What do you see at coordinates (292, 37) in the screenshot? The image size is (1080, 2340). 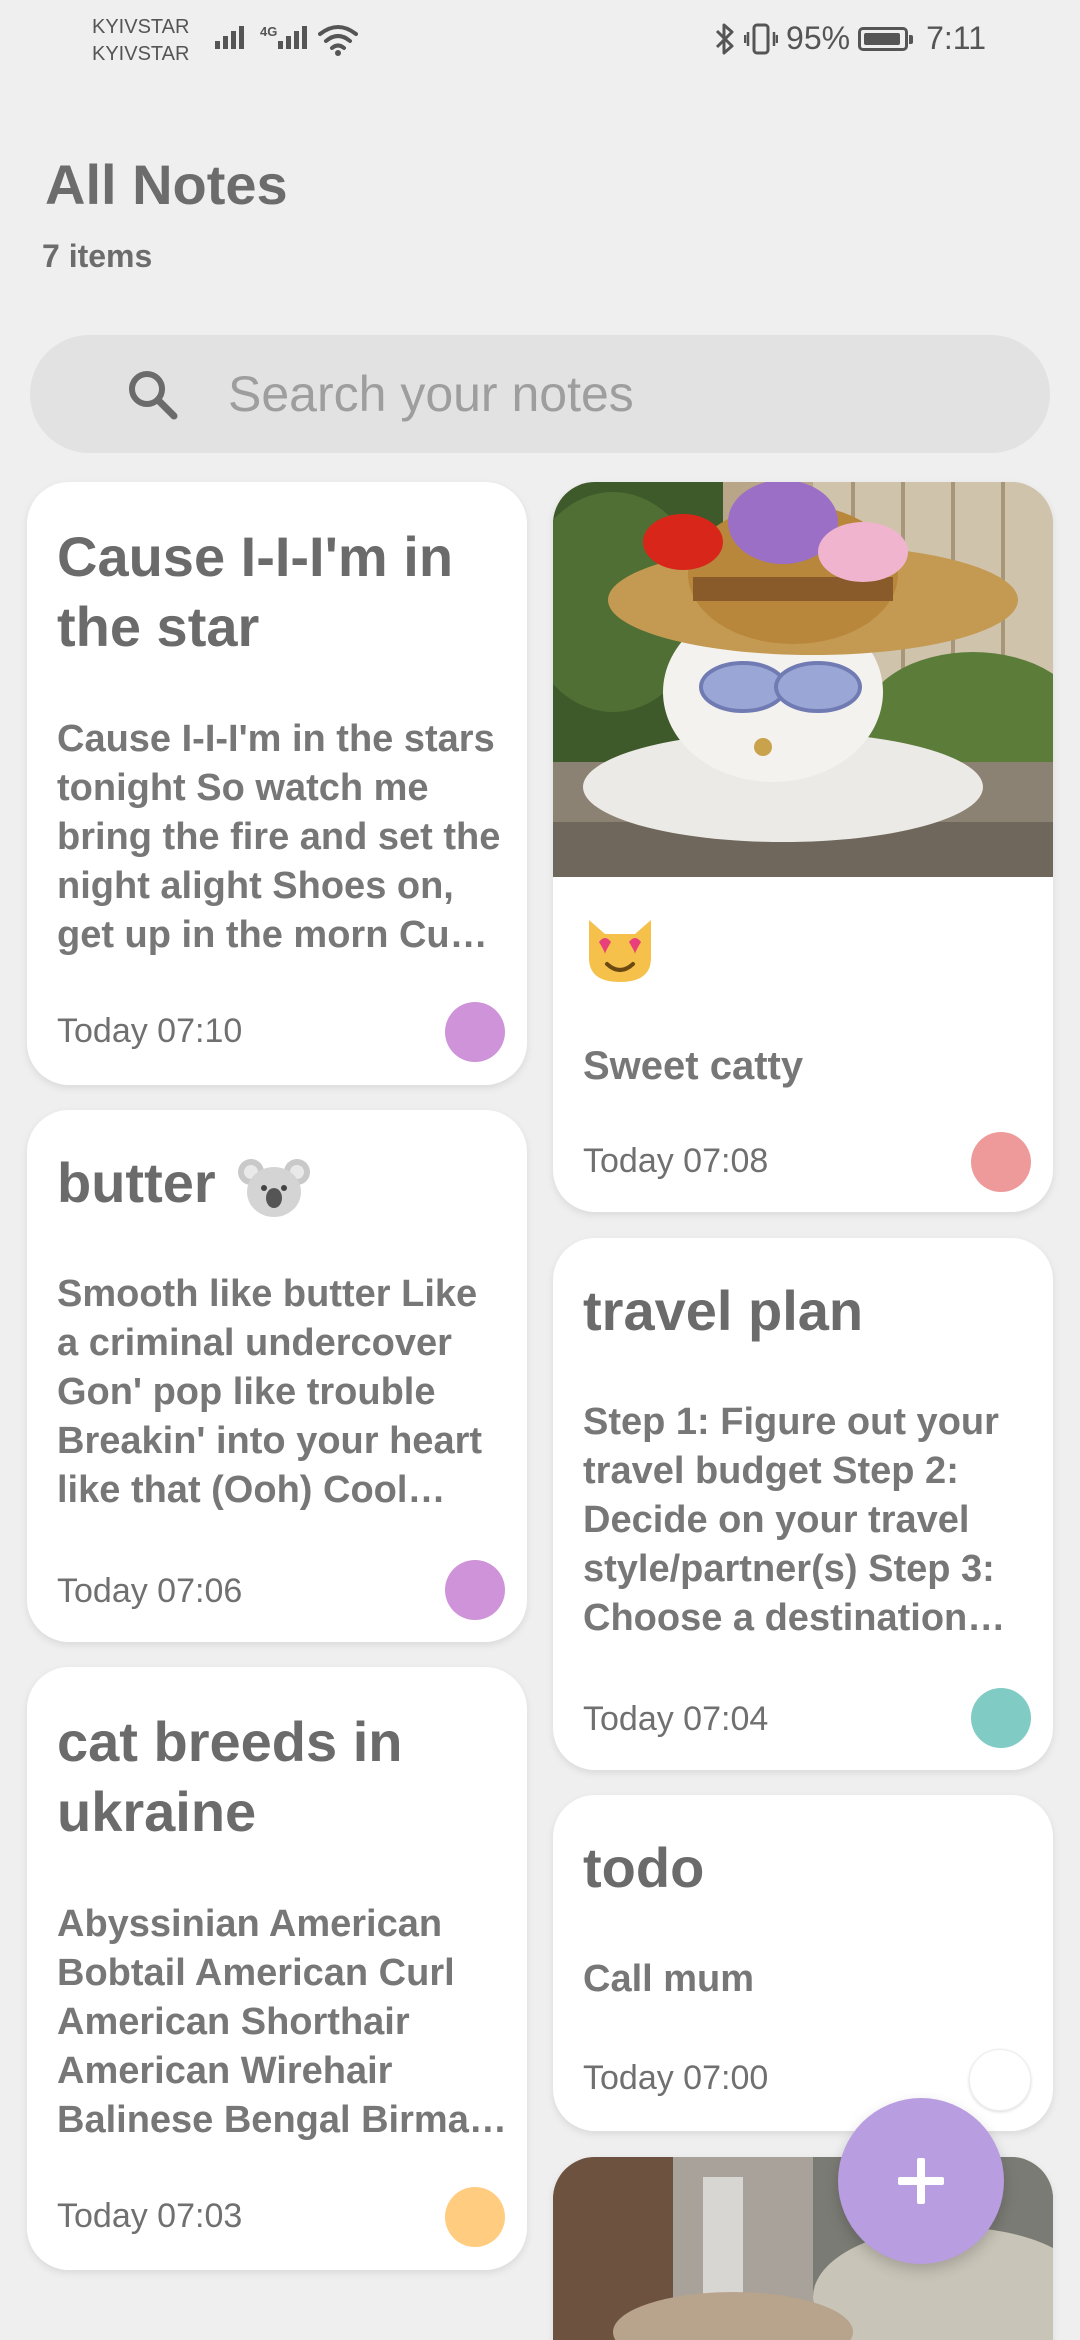 I see `signal-strength-2-icon` at bounding box center [292, 37].